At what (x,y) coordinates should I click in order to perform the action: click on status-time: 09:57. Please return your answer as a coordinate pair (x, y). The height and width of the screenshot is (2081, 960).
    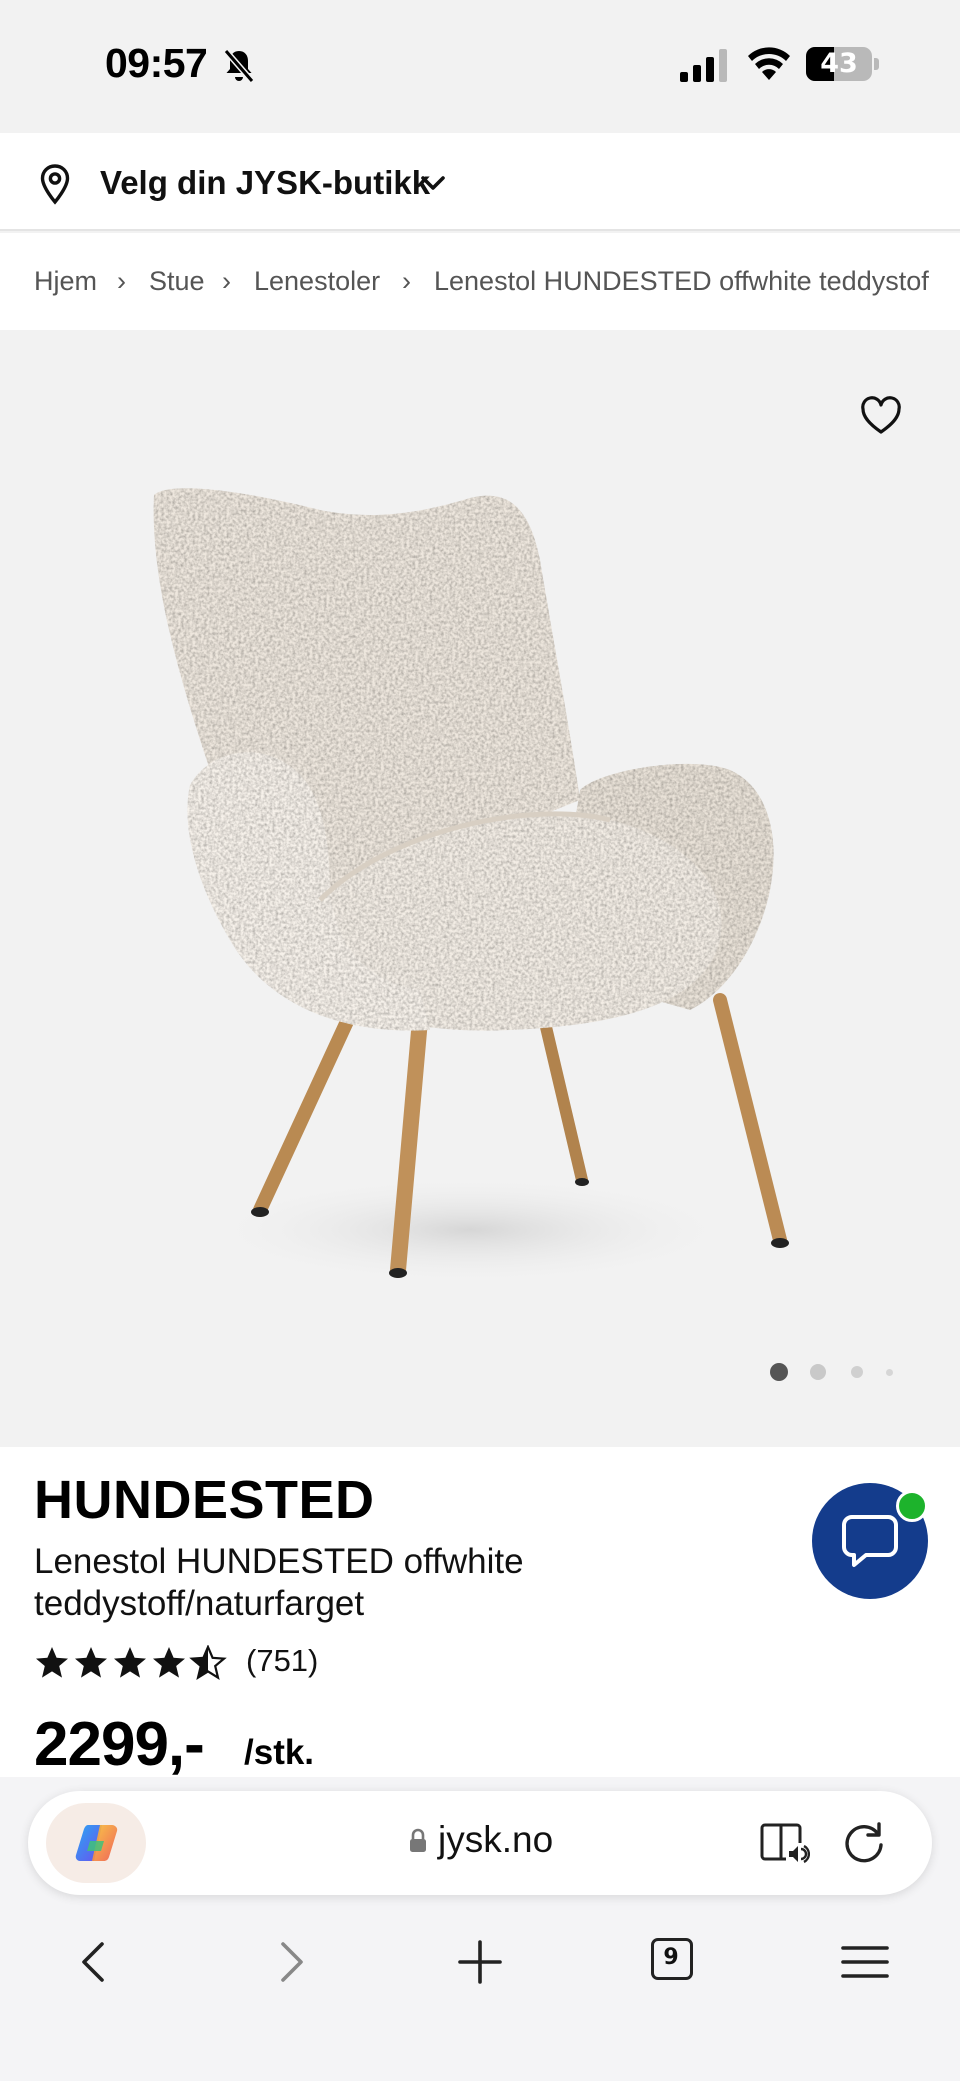
    Looking at the image, I should click on (156, 63).